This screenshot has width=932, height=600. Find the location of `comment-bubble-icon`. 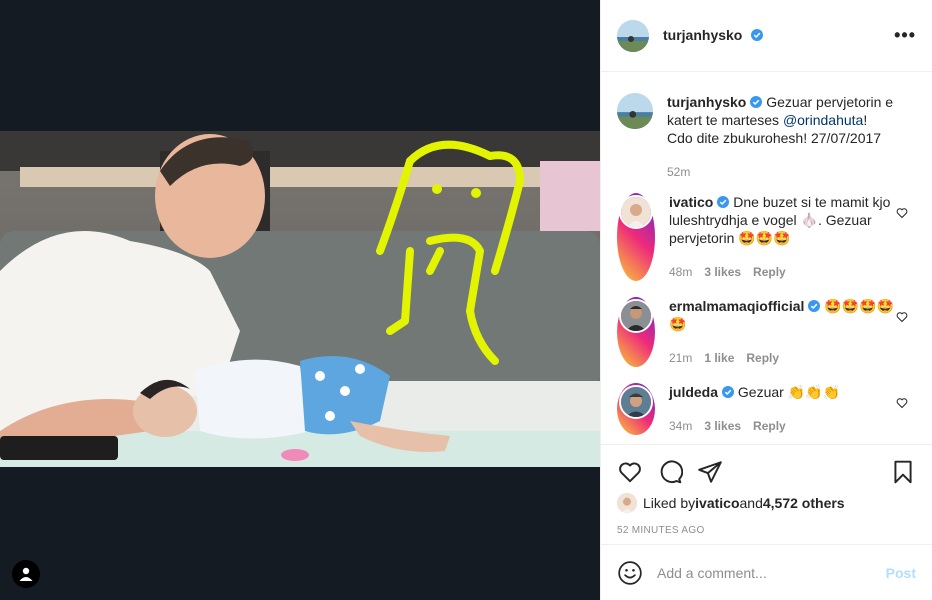

comment-bubble-icon is located at coordinates (670, 472).